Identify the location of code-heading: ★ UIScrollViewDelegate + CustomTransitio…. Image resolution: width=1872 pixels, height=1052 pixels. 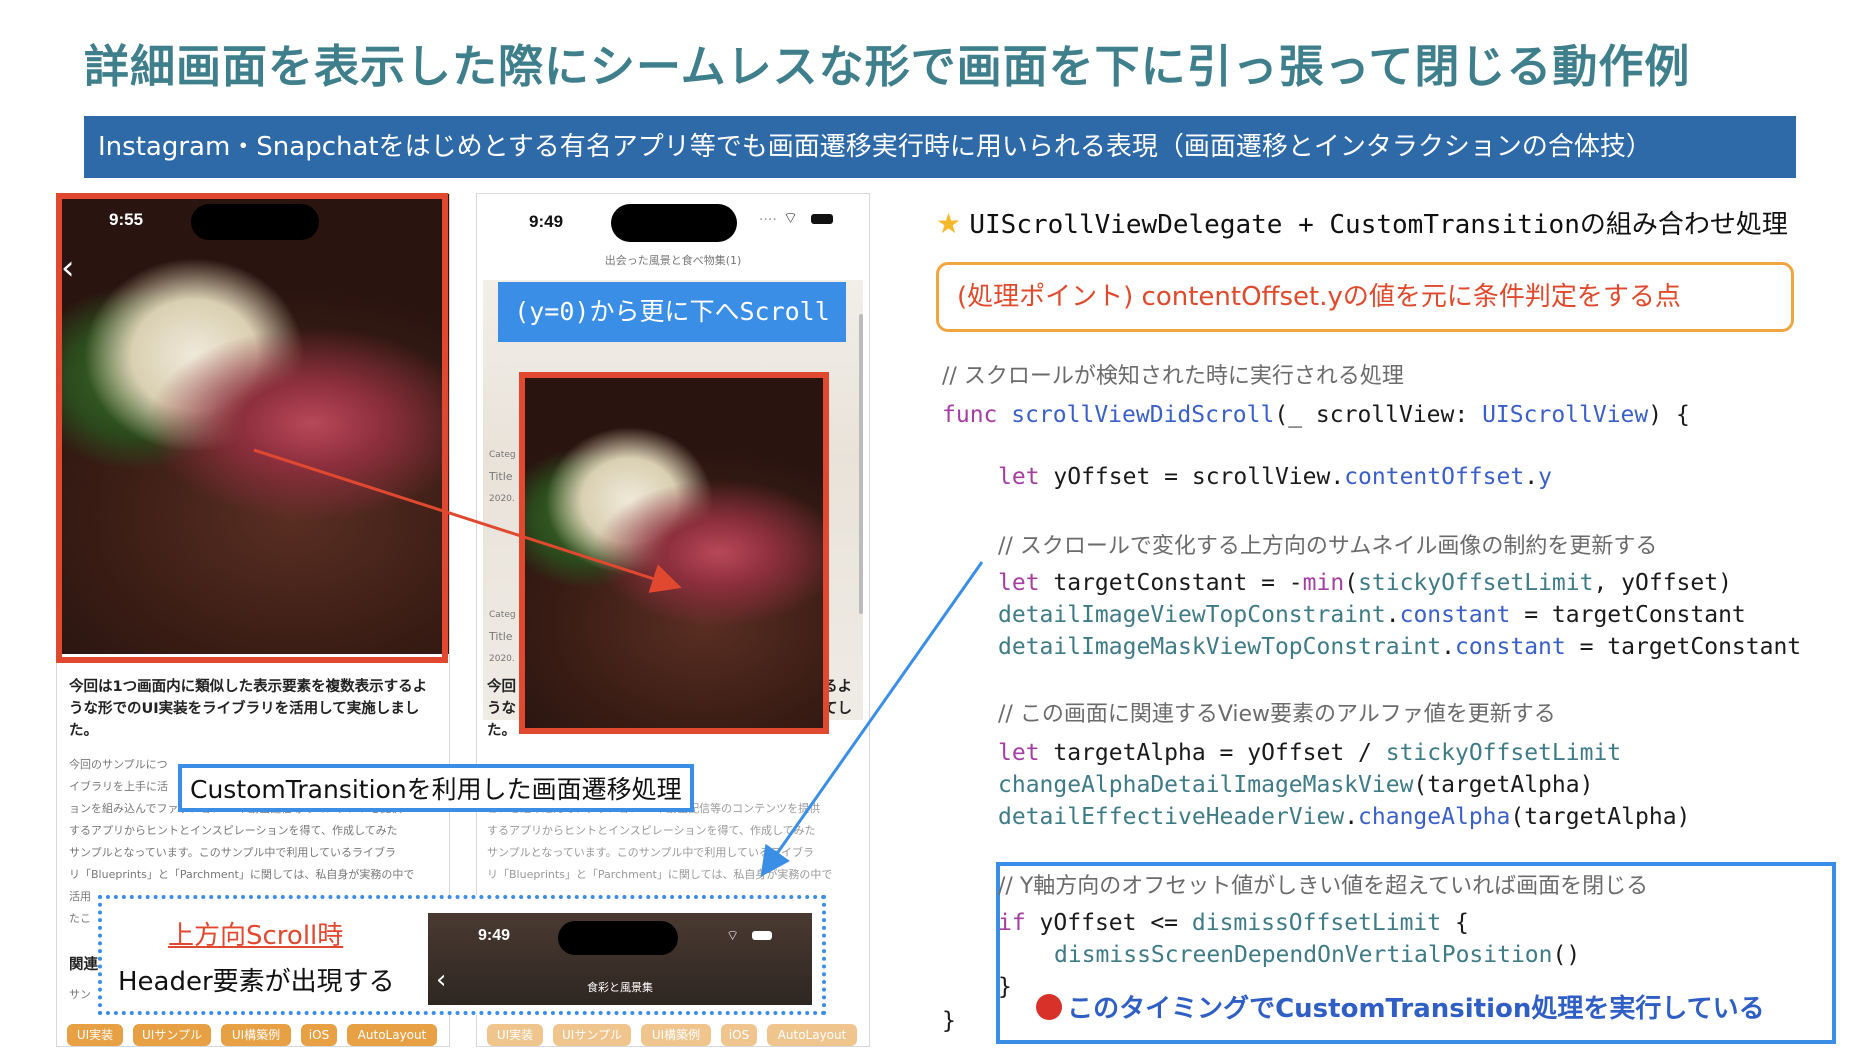
(1362, 222).